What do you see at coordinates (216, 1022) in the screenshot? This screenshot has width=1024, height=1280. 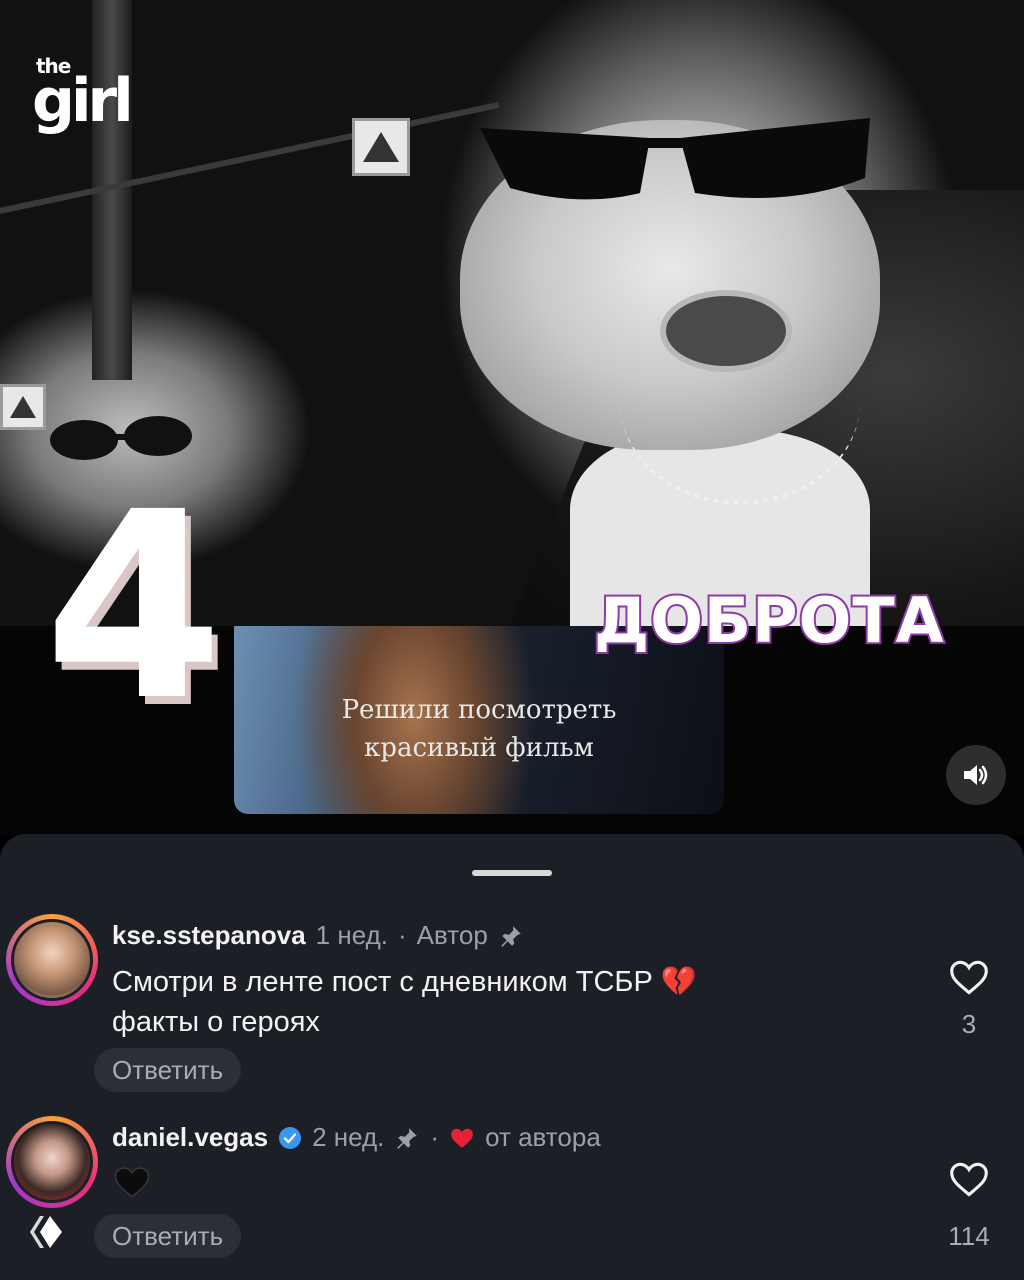 I see `comment-text-line: факты о героях` at bounding box center [216, 1022].